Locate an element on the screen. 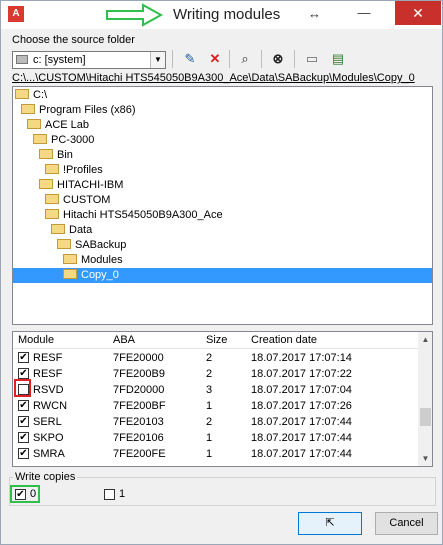 The height and width of the screenshot is (545, 443). column-header-size: Size is located at coordinates (216, 340).